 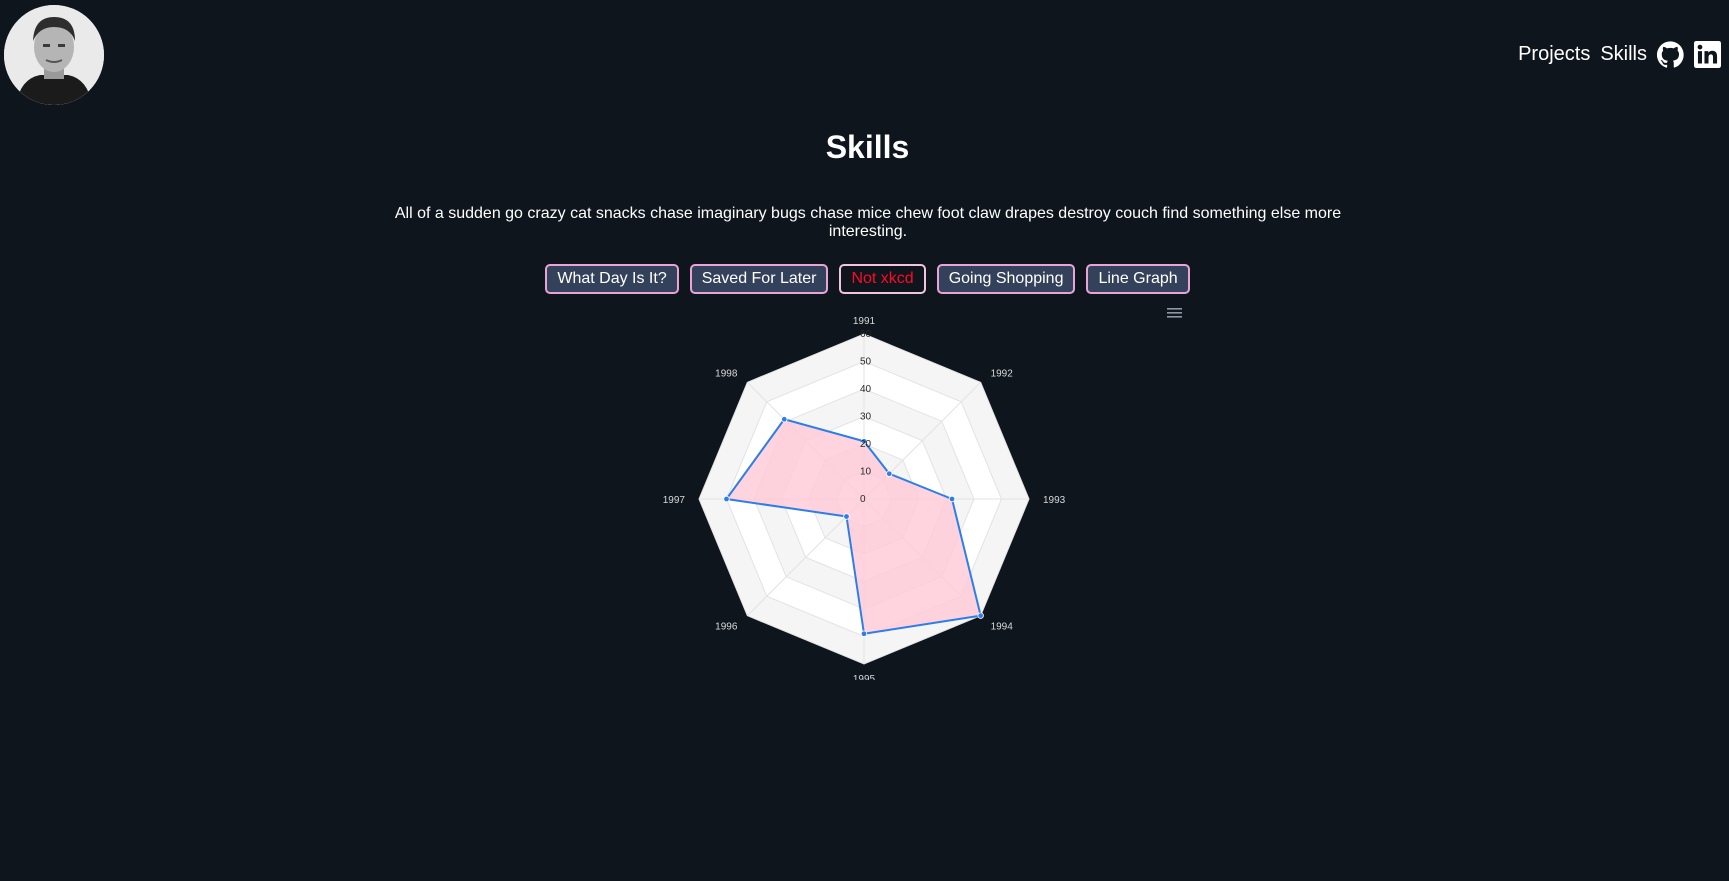 I want to click on avatar-photo, so click(x=54, y=55).